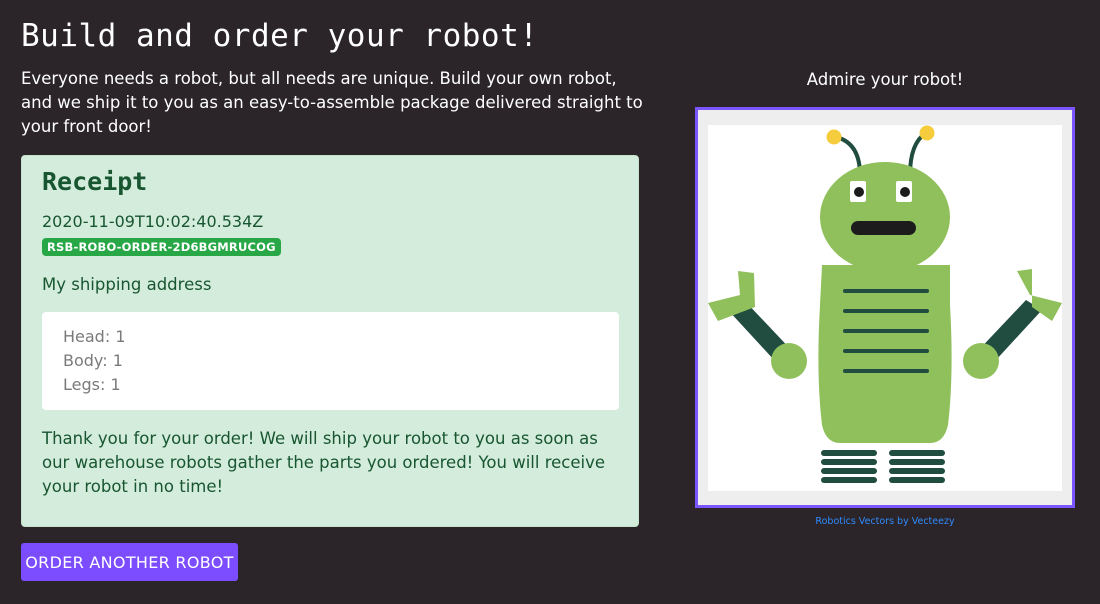 This screenshot has width=1100, height=604. What do you see at coordinates (330, 361) in the screenshot?
I see `parts-list: Head: 1 Body: 1 Legs: 1` at bounding box center [330, 361].